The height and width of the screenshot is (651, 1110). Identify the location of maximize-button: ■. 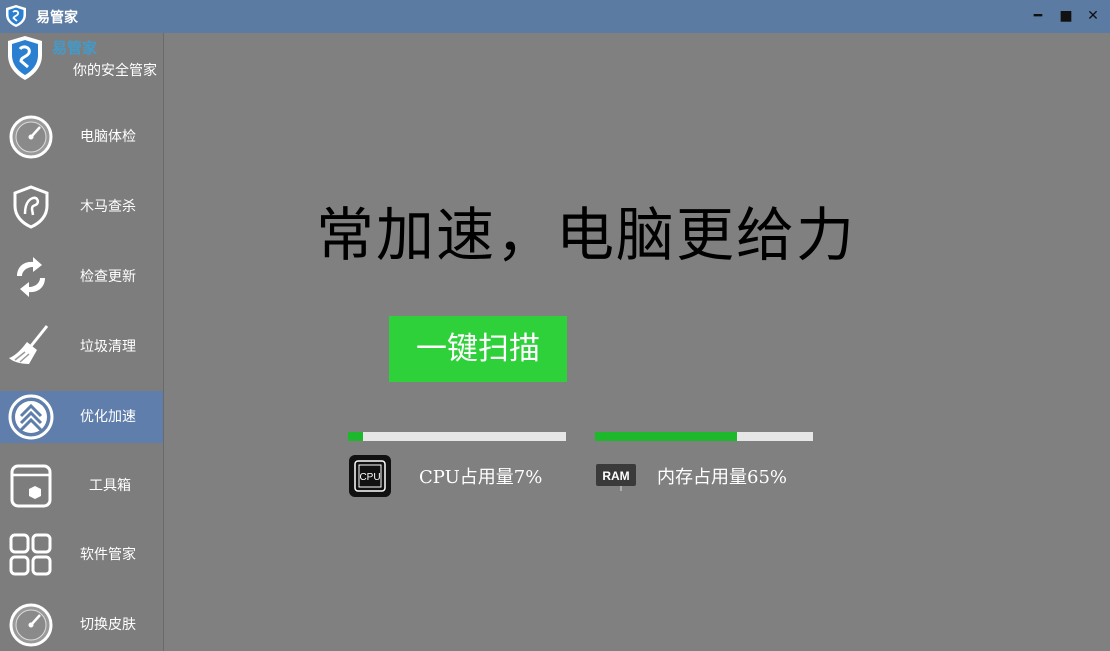
(1066, 16).